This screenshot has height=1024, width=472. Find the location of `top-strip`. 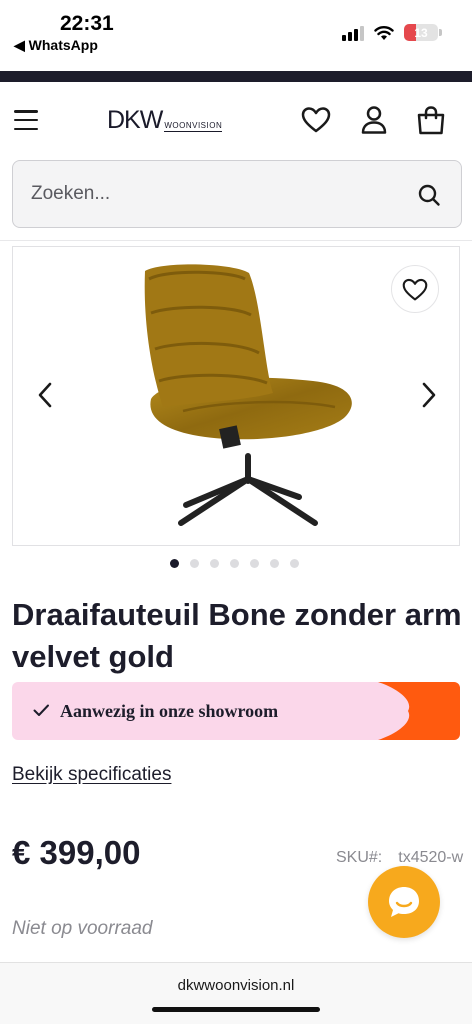

top-strip is located at coordinates (236, 76).